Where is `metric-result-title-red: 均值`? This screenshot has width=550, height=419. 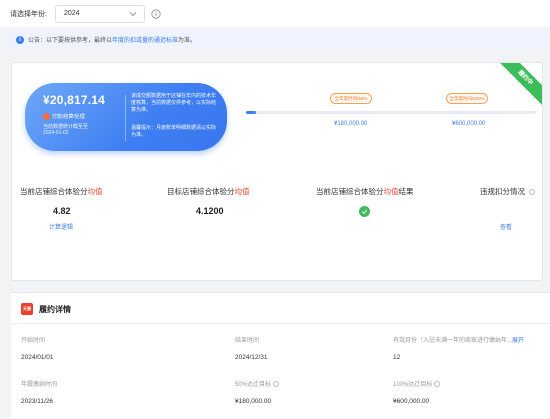 metric-result-title-red: 均值 is located at coordinates (391, 191).